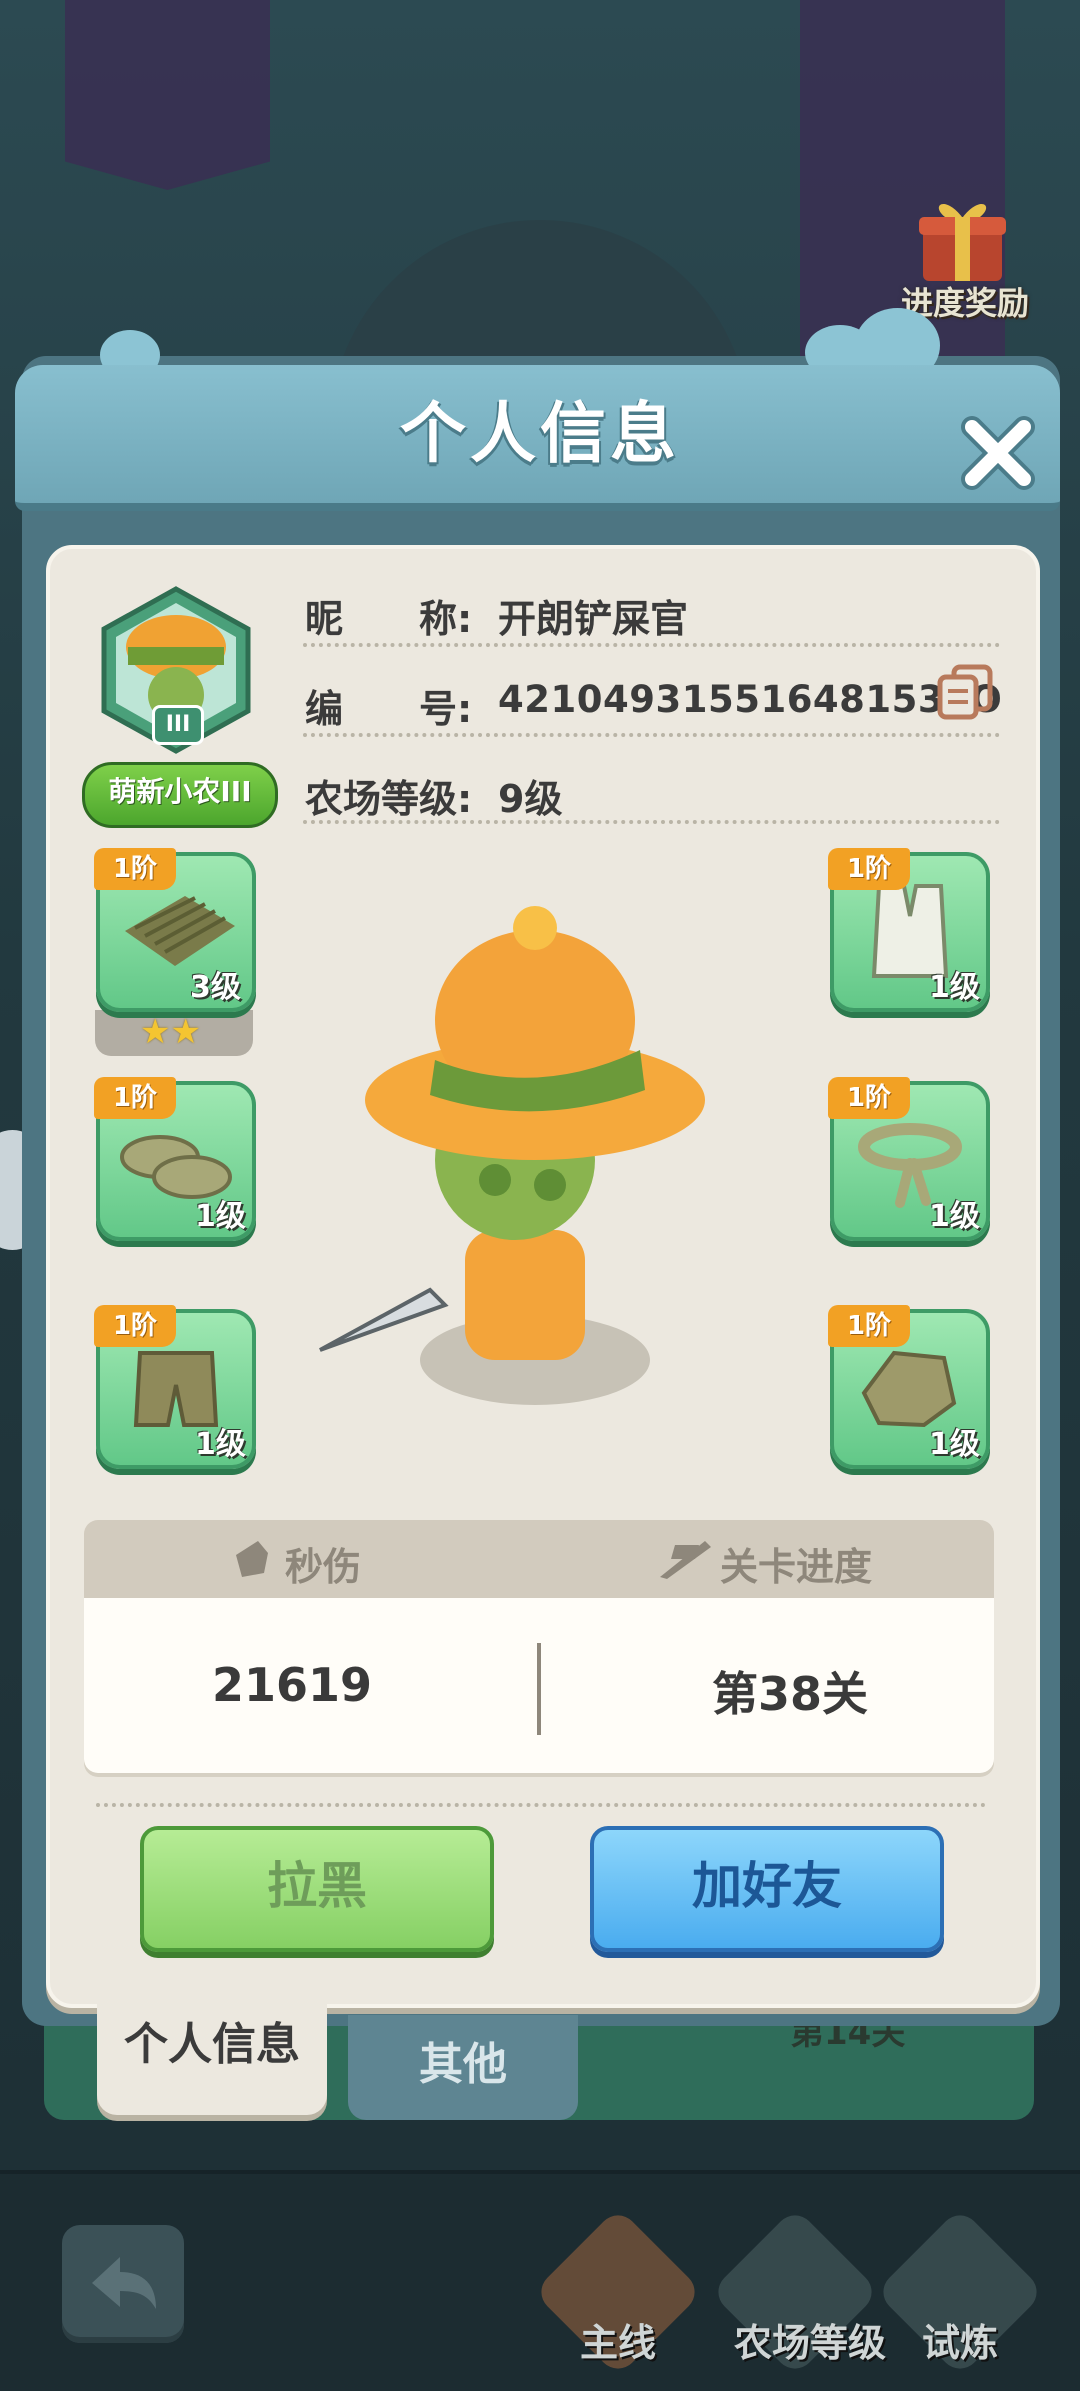 This screenshot has height=2391, width=1080. Describe the element at coordinates (212, 2050) in the screenshot. I see `tab-profile-info: 个人信息` at that location.